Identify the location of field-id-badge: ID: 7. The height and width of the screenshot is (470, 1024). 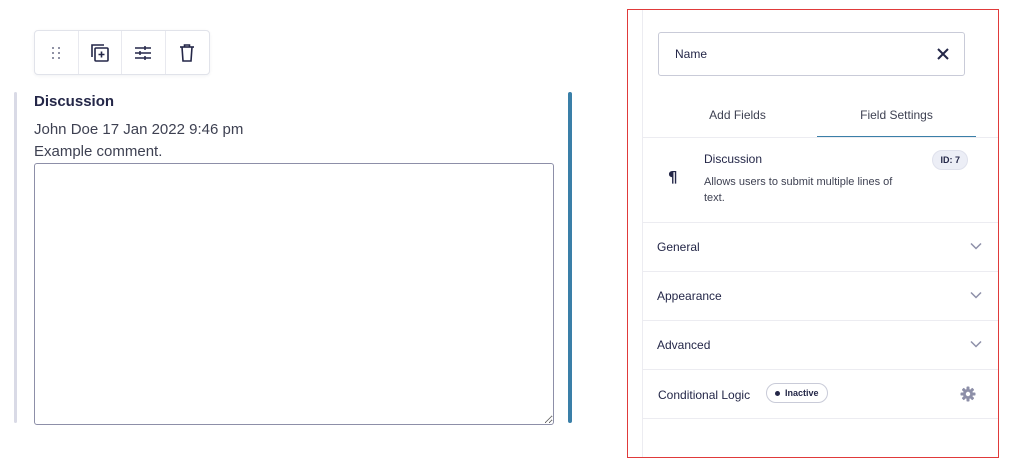
(950, 160).